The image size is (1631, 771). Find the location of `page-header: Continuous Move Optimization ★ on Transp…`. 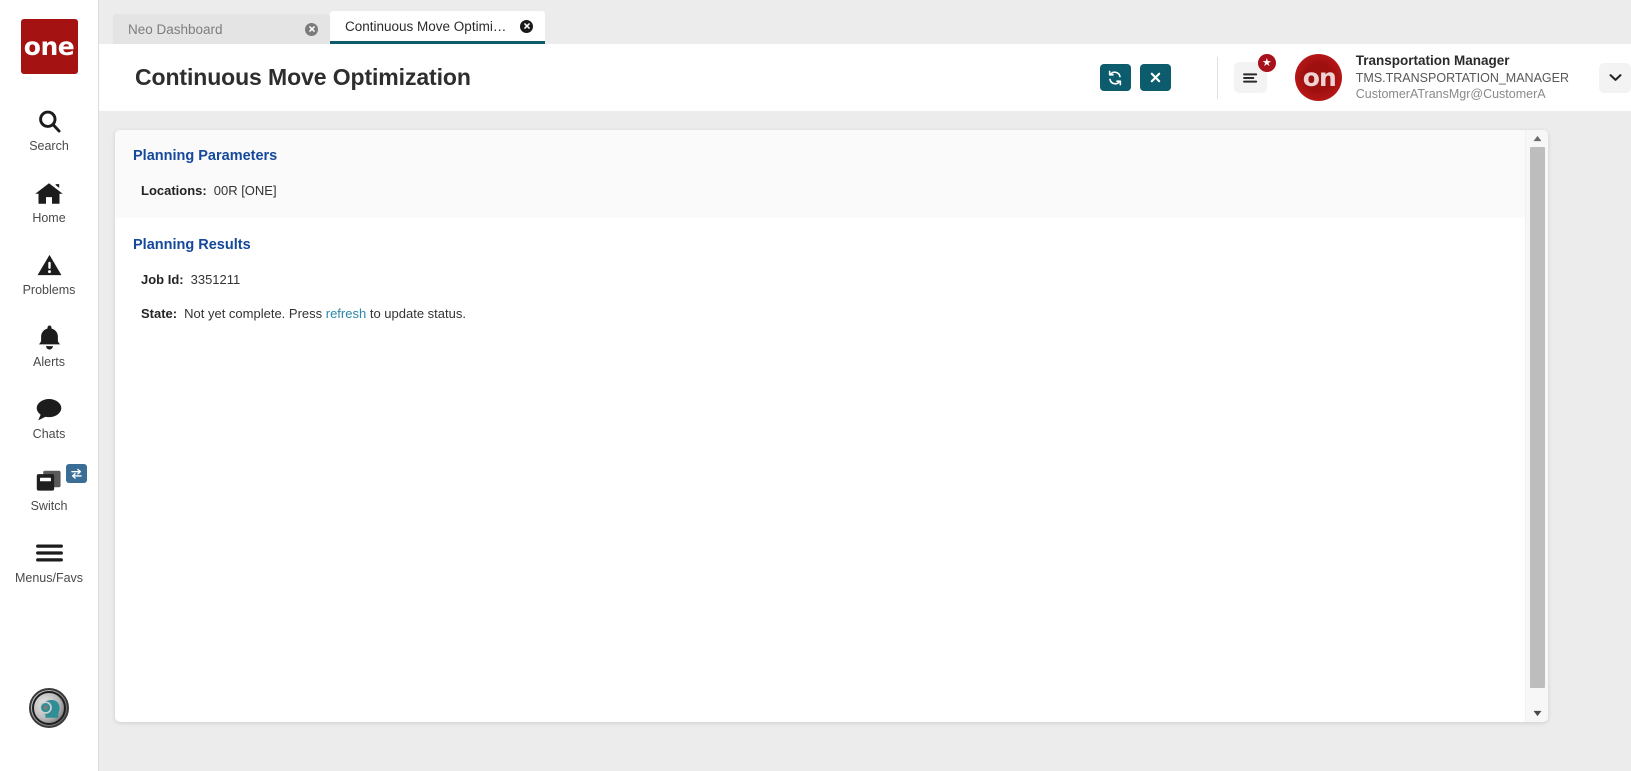

page-header: Continuous Move Optimization ★ on Transp… is located at coordinates (865, 77).